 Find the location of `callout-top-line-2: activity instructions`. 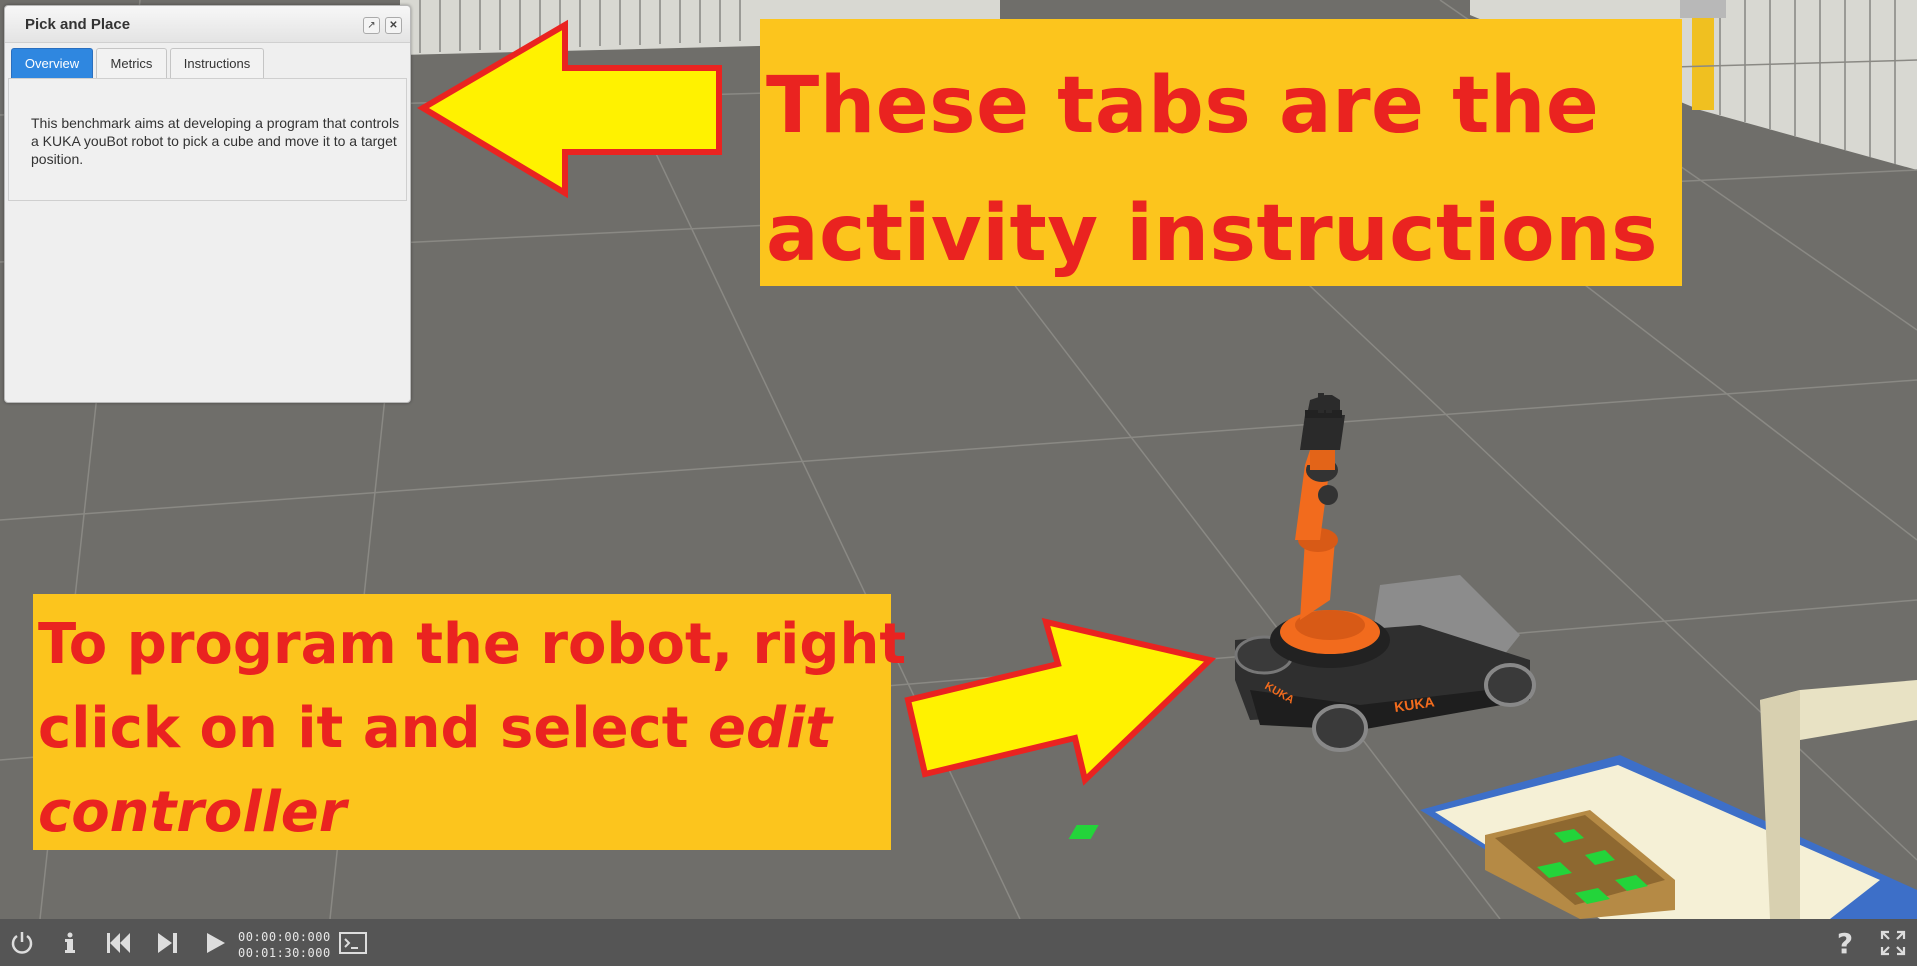

callout-top-line-2: activity instructions is located at coordinates (1212, 234).